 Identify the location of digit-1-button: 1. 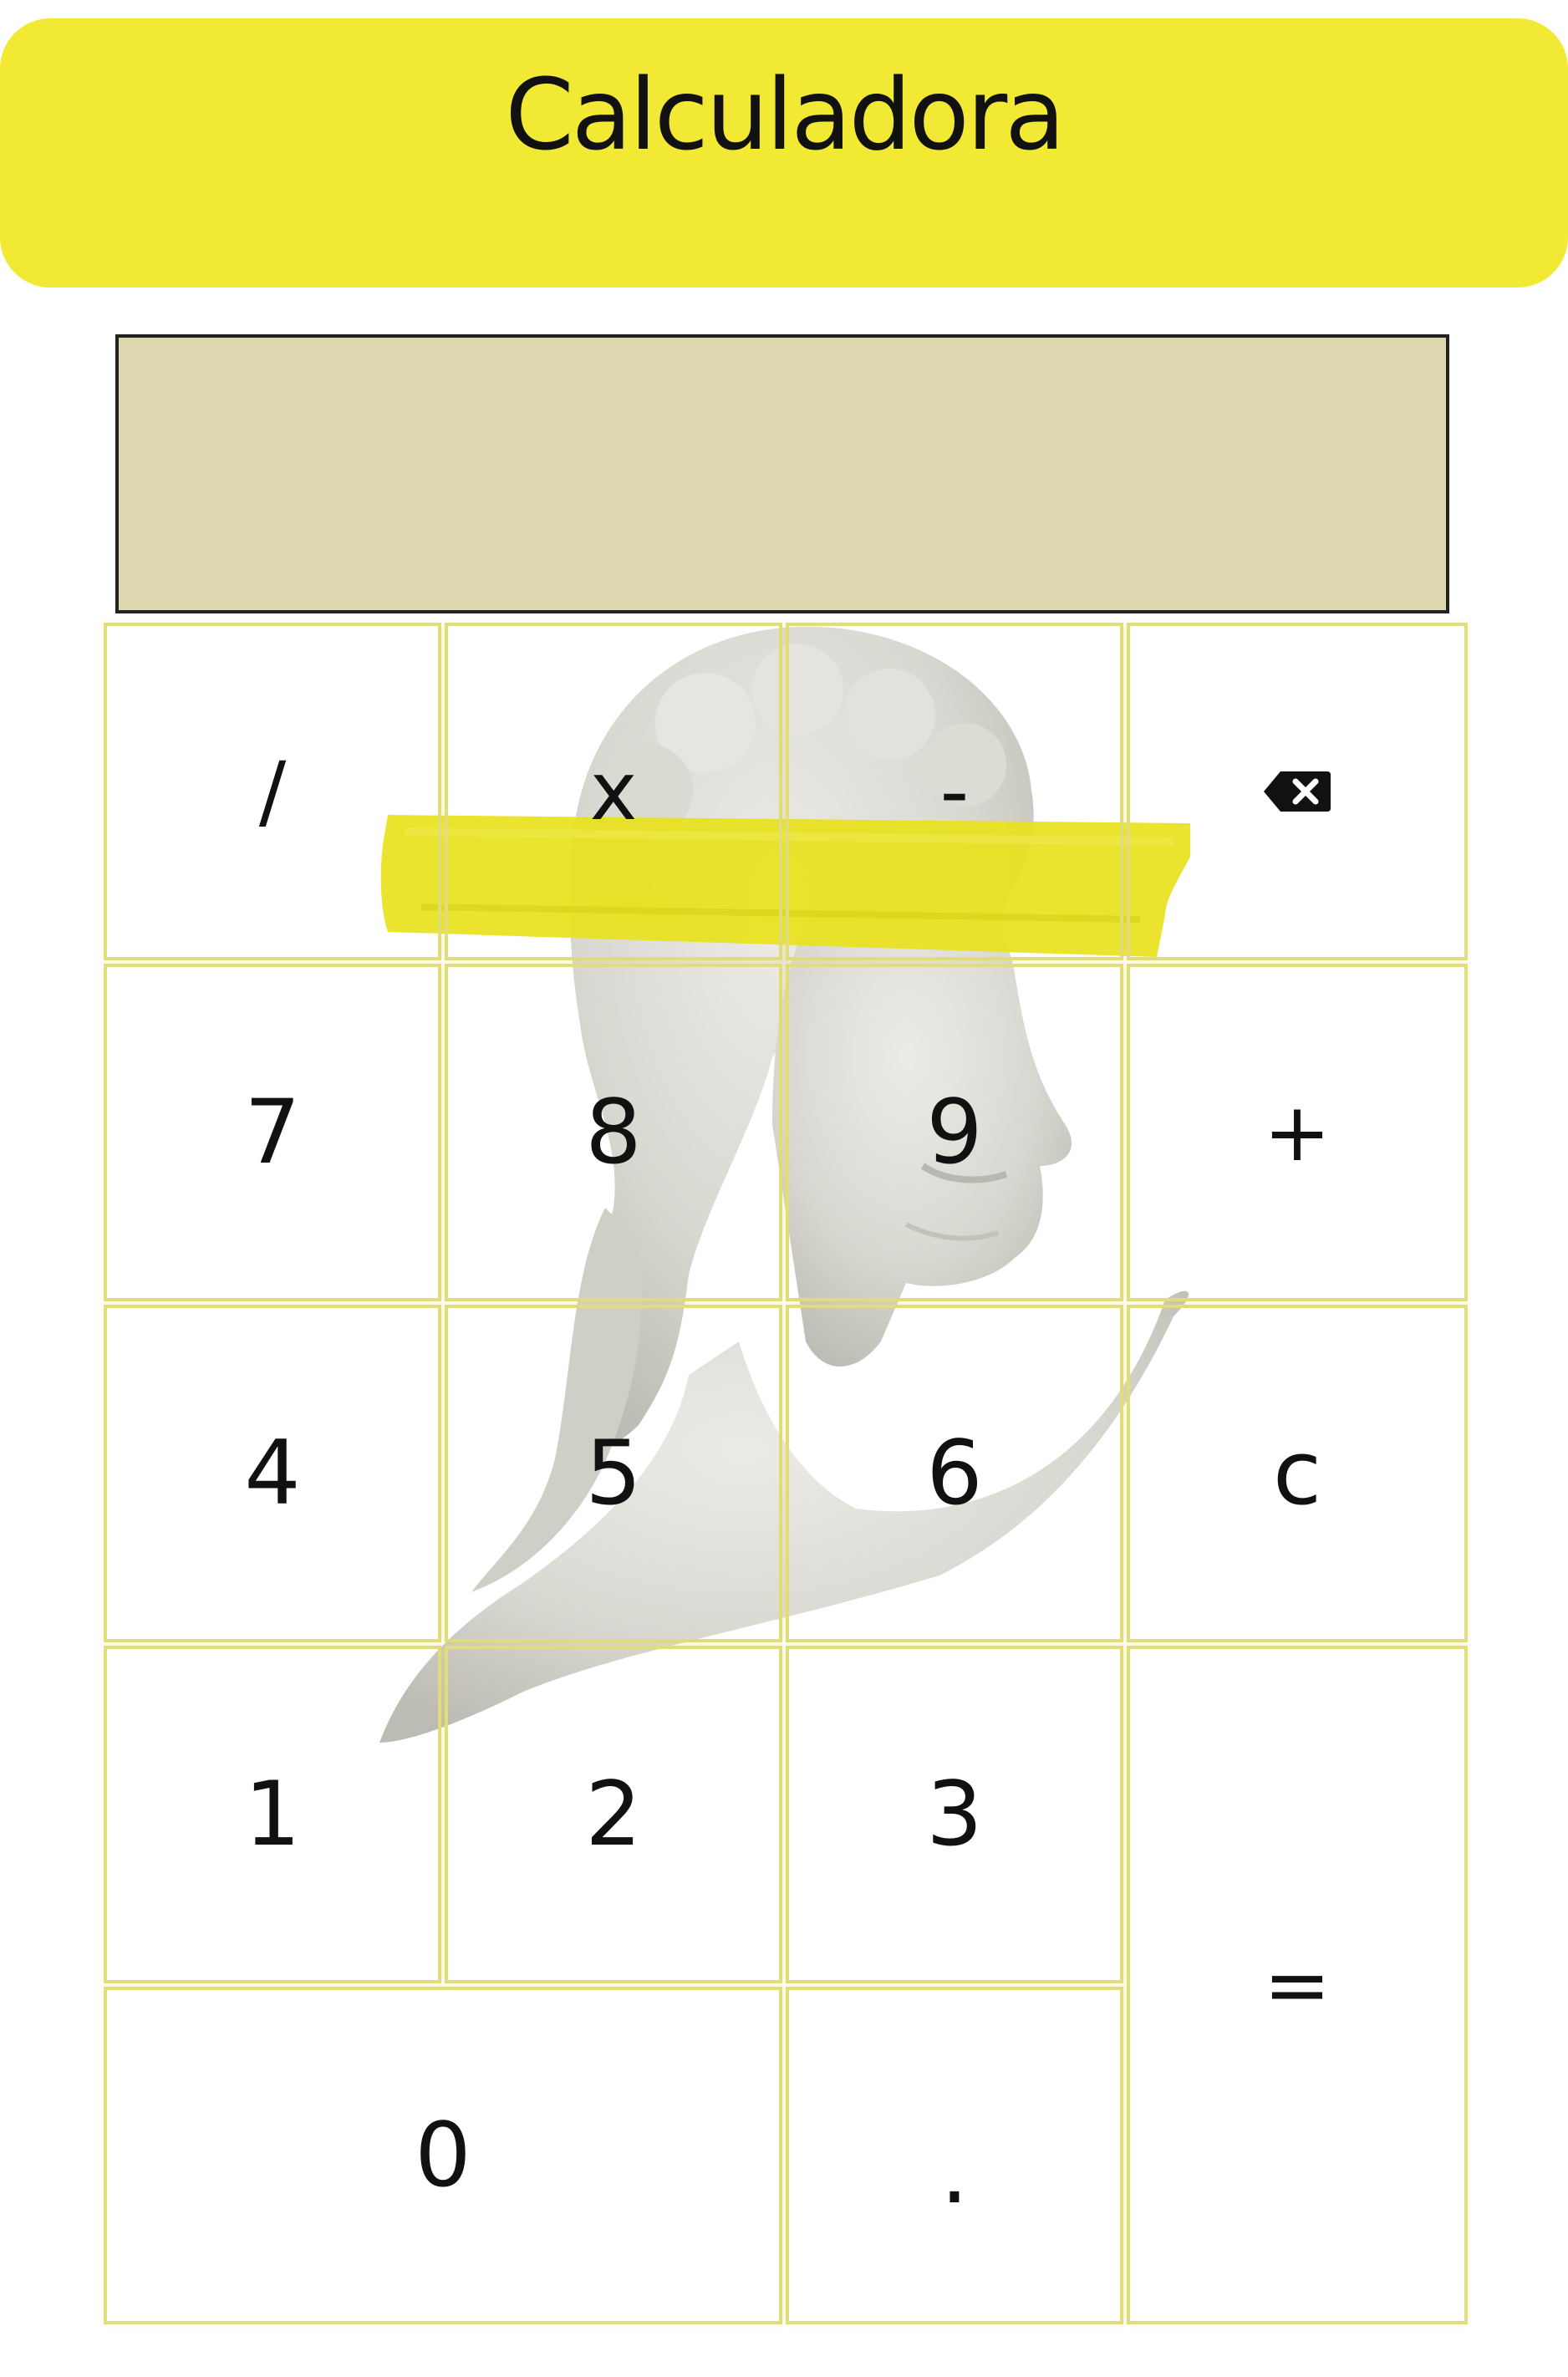
(272, 1814).